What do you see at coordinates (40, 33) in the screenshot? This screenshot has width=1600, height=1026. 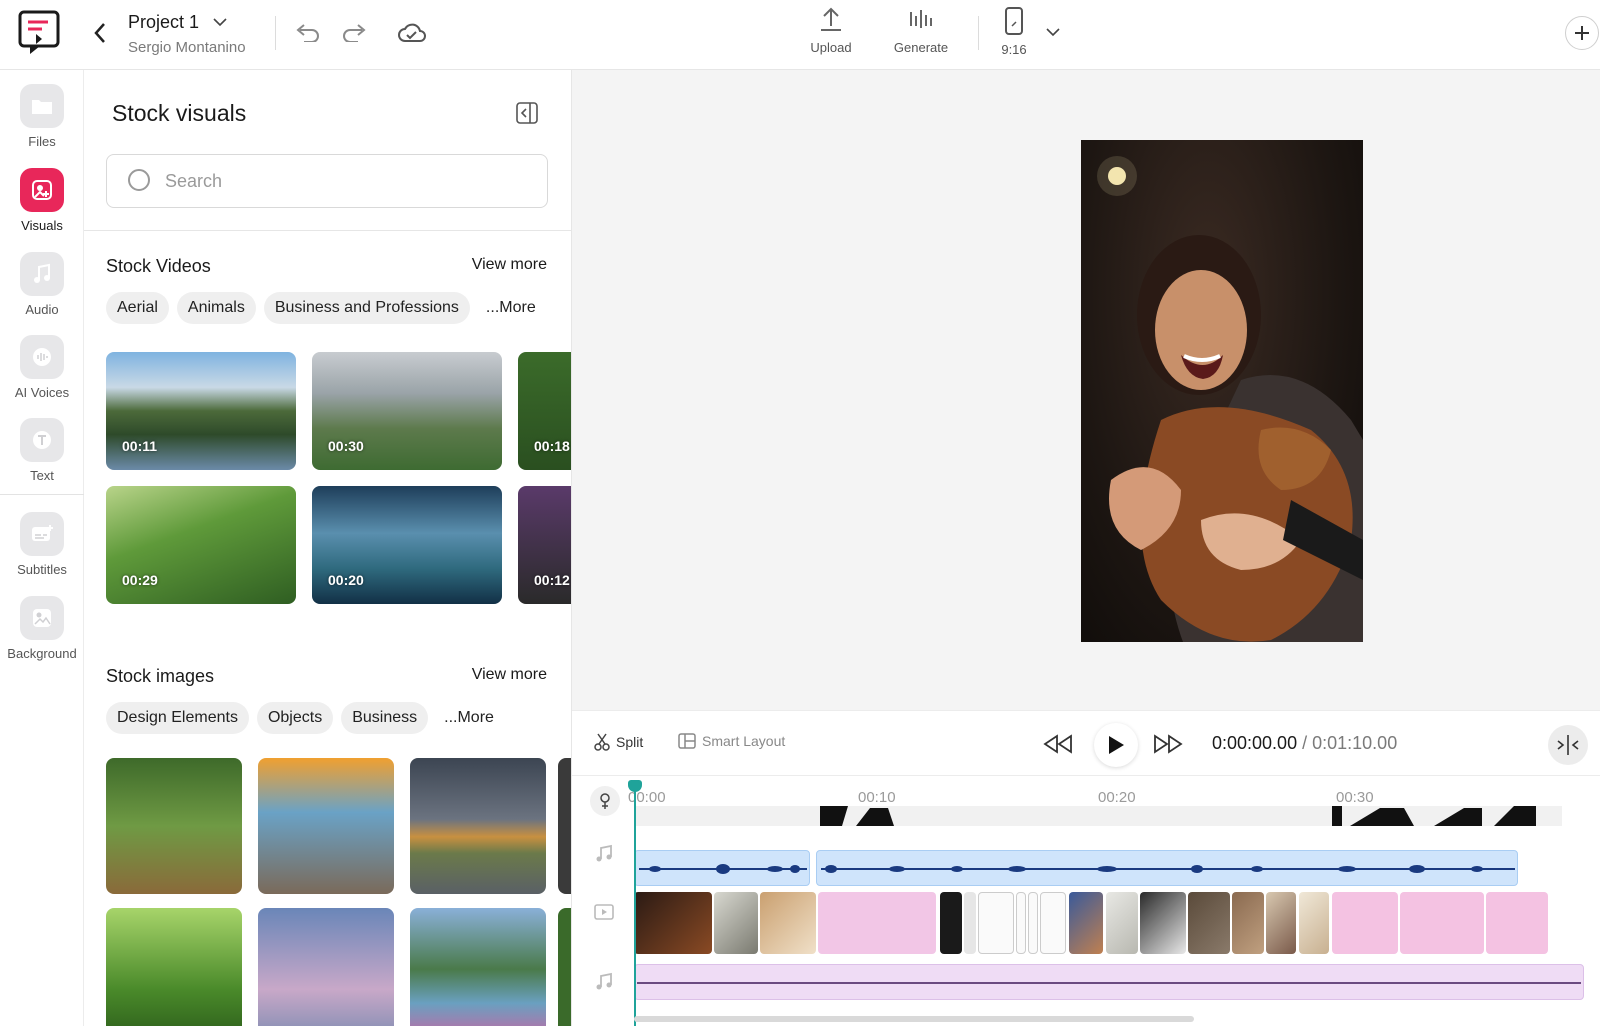 I see `app-logo-icon` at bounding box center [40, 33].